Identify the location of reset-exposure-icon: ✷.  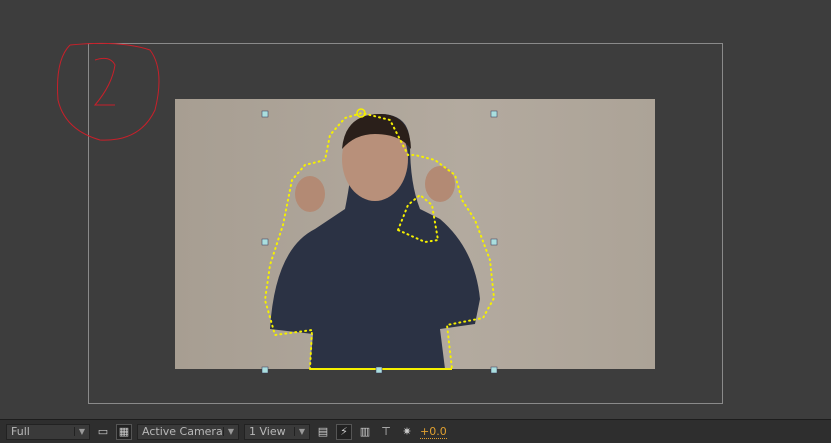
(407, 432).